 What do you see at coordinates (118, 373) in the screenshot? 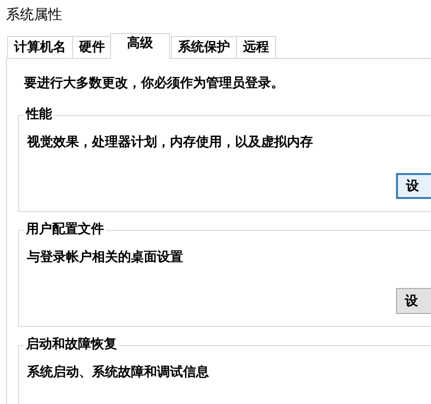
I see `group-description: 系统启动、系统故障和调试信息` at bounding box center [118, 373].